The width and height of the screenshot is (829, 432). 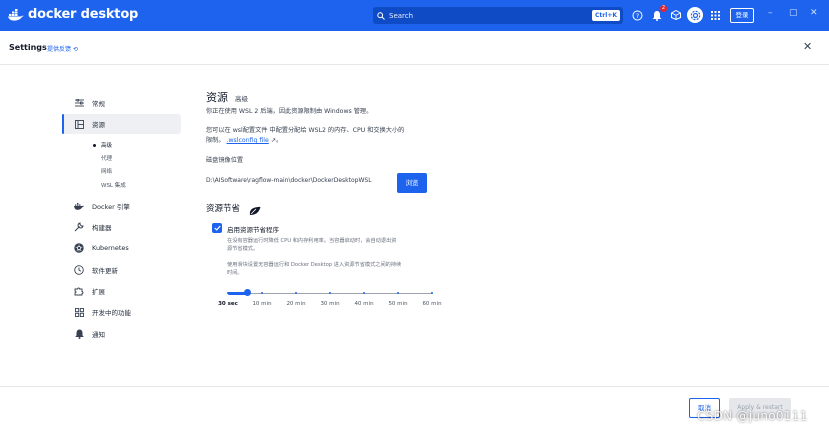 I want to click on settings-header: Settings 提供反馈 ⟲ ✕, so click(x=414, y=48).